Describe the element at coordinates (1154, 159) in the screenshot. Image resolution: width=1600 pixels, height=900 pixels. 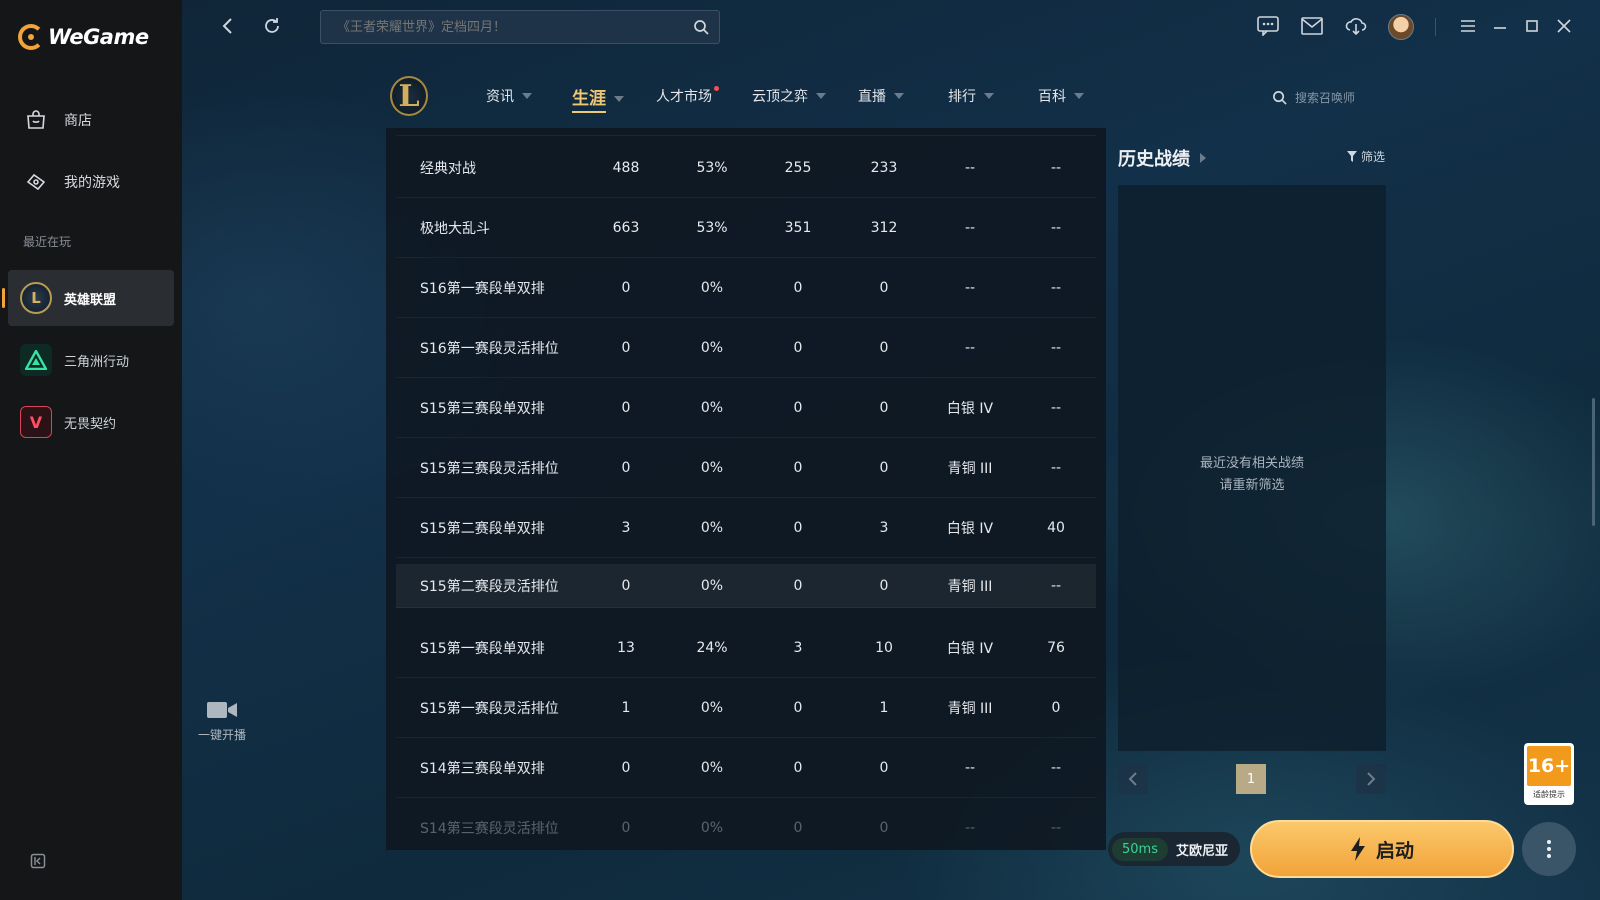
I see `history-title-text: 历史战绩` at that location.